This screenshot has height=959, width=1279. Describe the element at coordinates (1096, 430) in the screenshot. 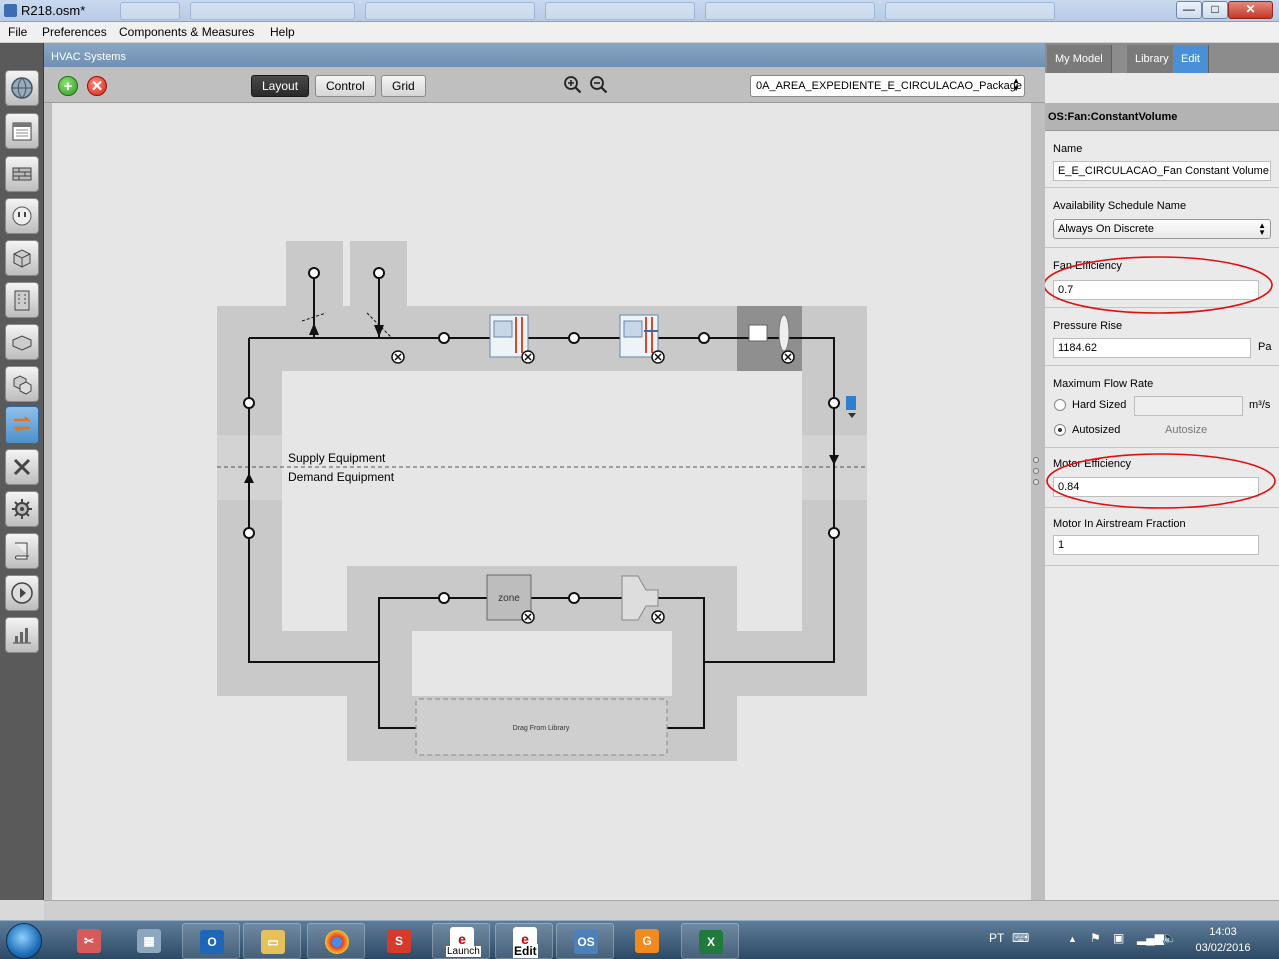

I see `autosized-label: Autosized` at that location.